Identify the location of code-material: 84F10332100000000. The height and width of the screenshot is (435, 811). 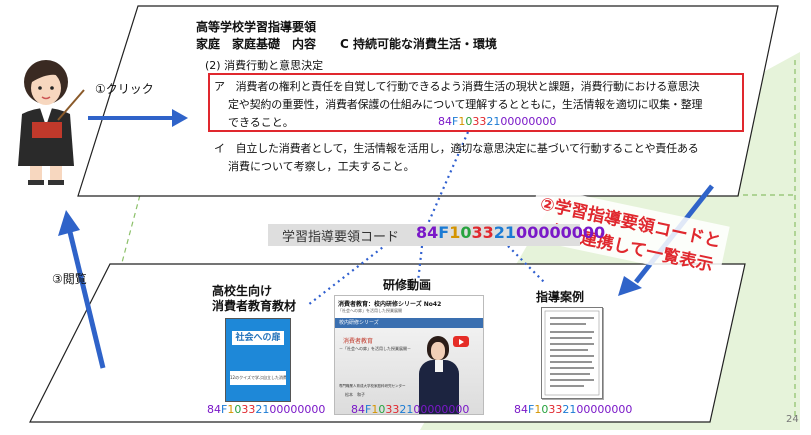
(266, 409).